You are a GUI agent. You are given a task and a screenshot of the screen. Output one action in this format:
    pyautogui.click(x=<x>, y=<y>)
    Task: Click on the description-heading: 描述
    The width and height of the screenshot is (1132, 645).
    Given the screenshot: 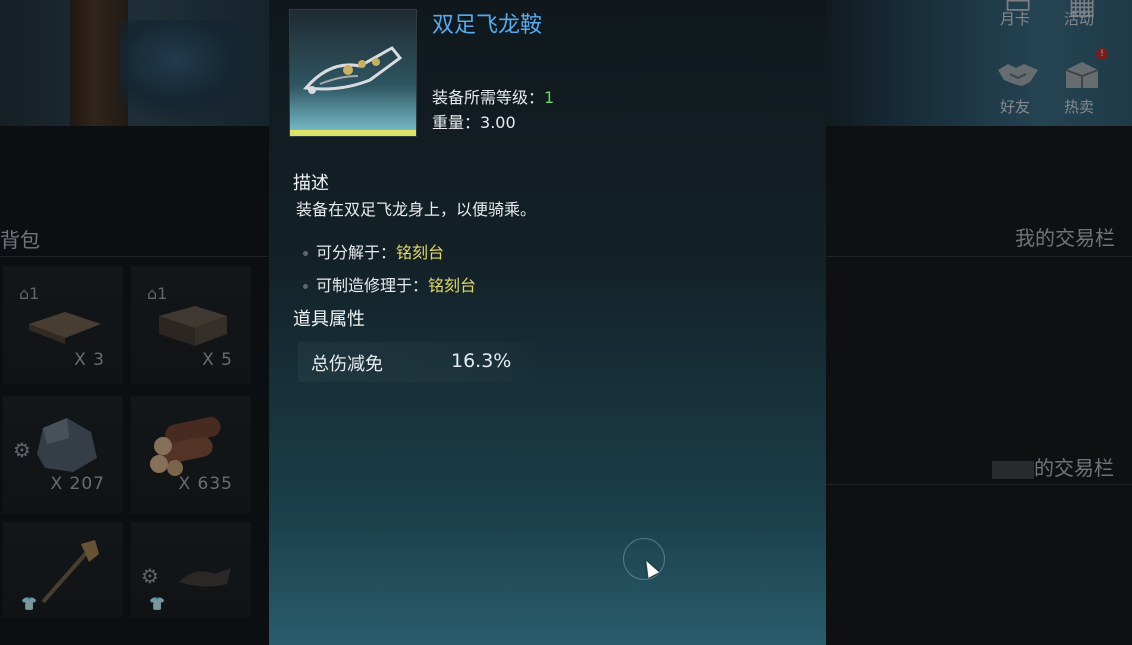 What is the action you would take?
    pyautogui.click(x=311, y=183)
    